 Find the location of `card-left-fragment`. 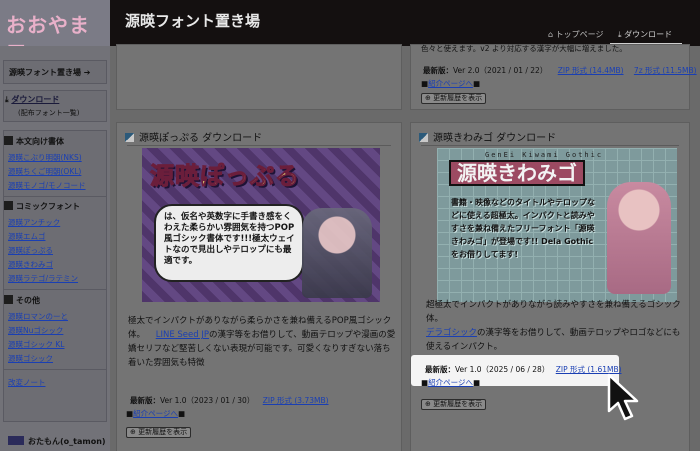

card-left-fragment is located at coordinates (259, 77).